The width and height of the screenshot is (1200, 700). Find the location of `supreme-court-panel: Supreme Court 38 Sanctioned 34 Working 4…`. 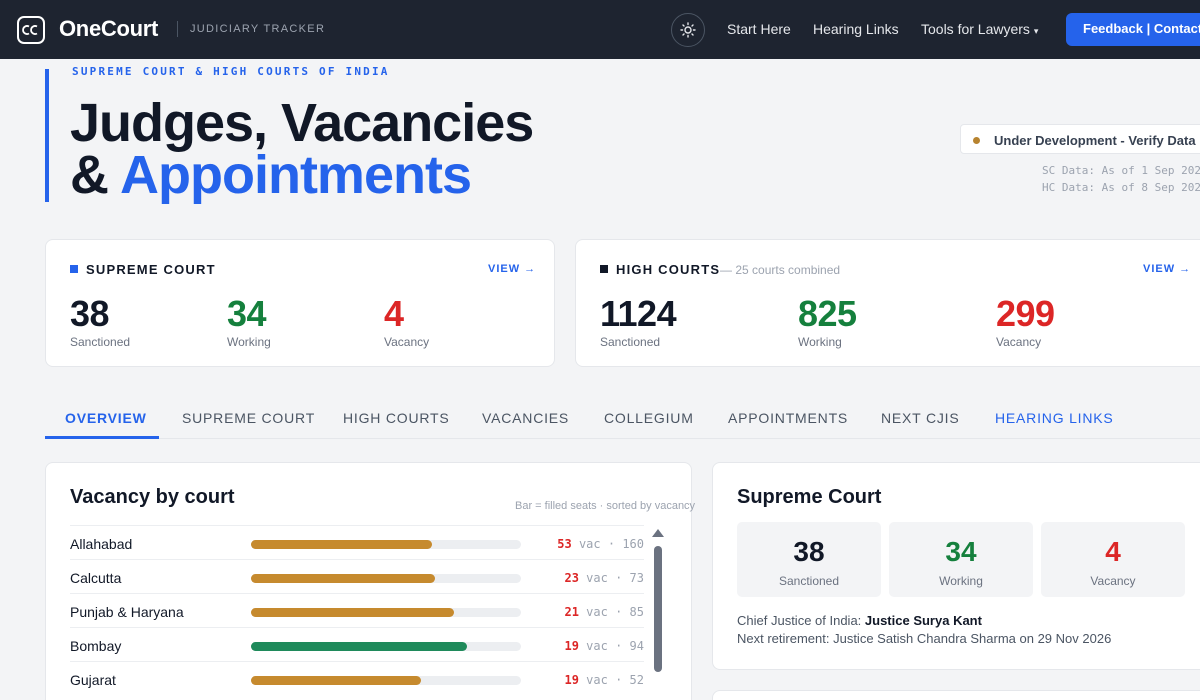

supreme-court-panel: Supreme Court 38 Sanctioned 34 Working 4… is located at coordinates (956, 566).